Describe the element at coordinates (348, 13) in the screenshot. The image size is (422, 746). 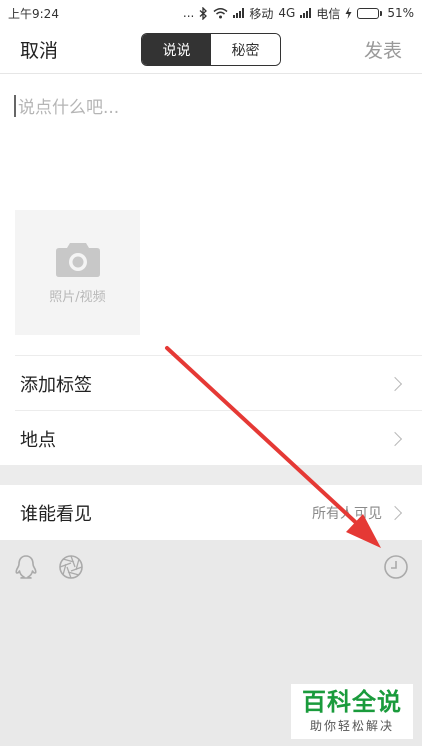
I see `charging-icon` at that location.